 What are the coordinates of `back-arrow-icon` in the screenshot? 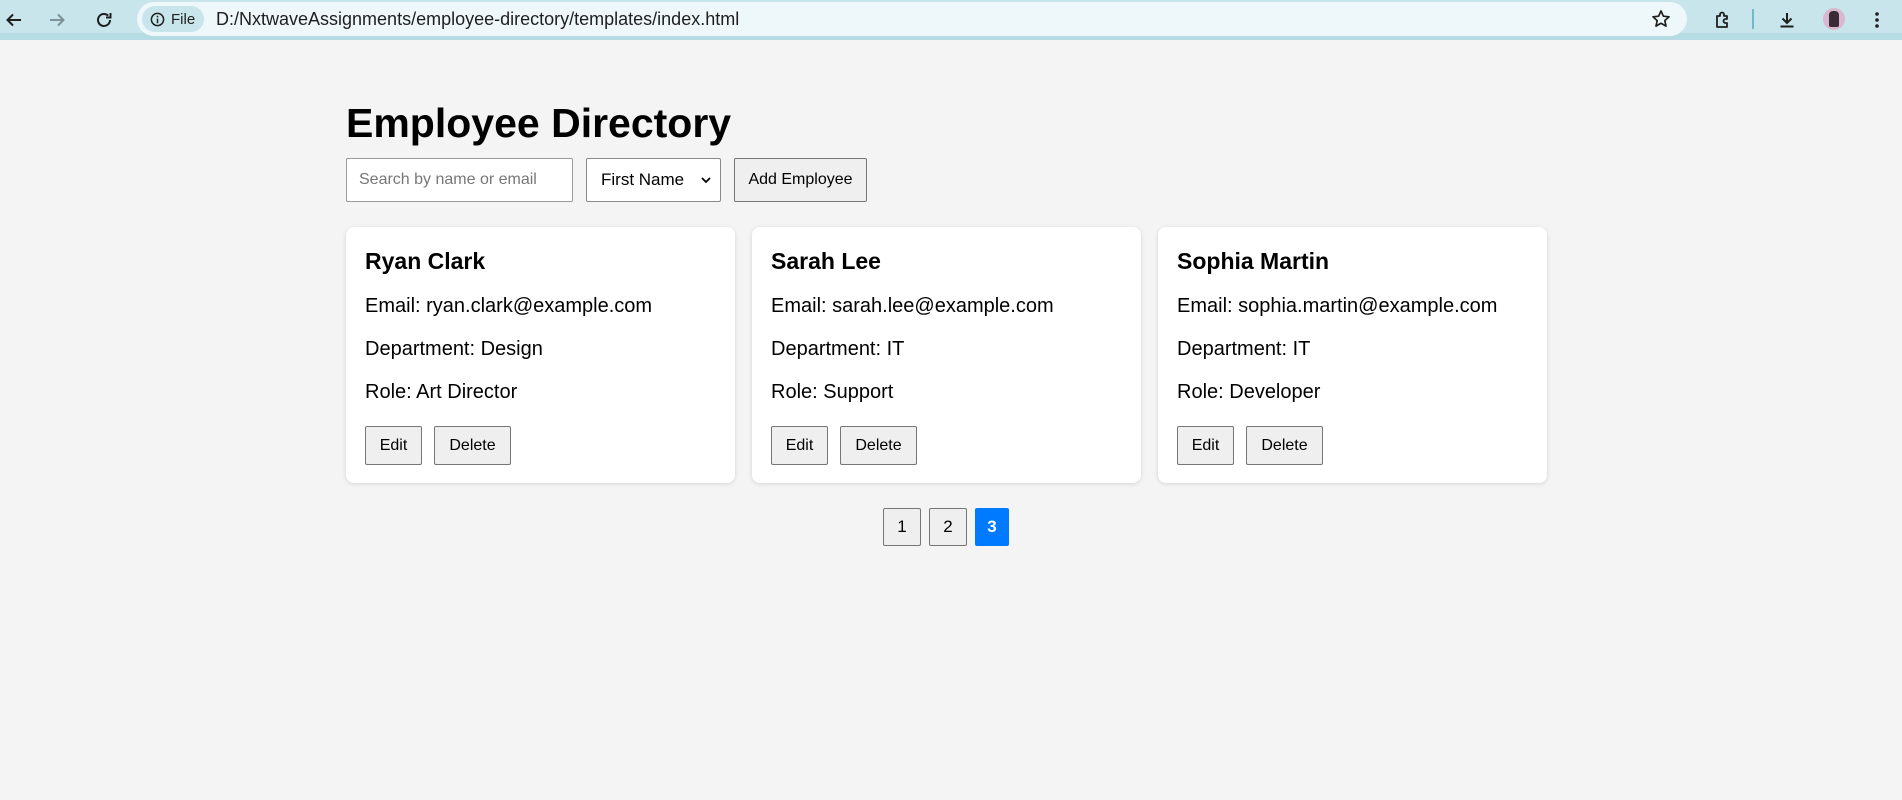 It's located at (17, 20).